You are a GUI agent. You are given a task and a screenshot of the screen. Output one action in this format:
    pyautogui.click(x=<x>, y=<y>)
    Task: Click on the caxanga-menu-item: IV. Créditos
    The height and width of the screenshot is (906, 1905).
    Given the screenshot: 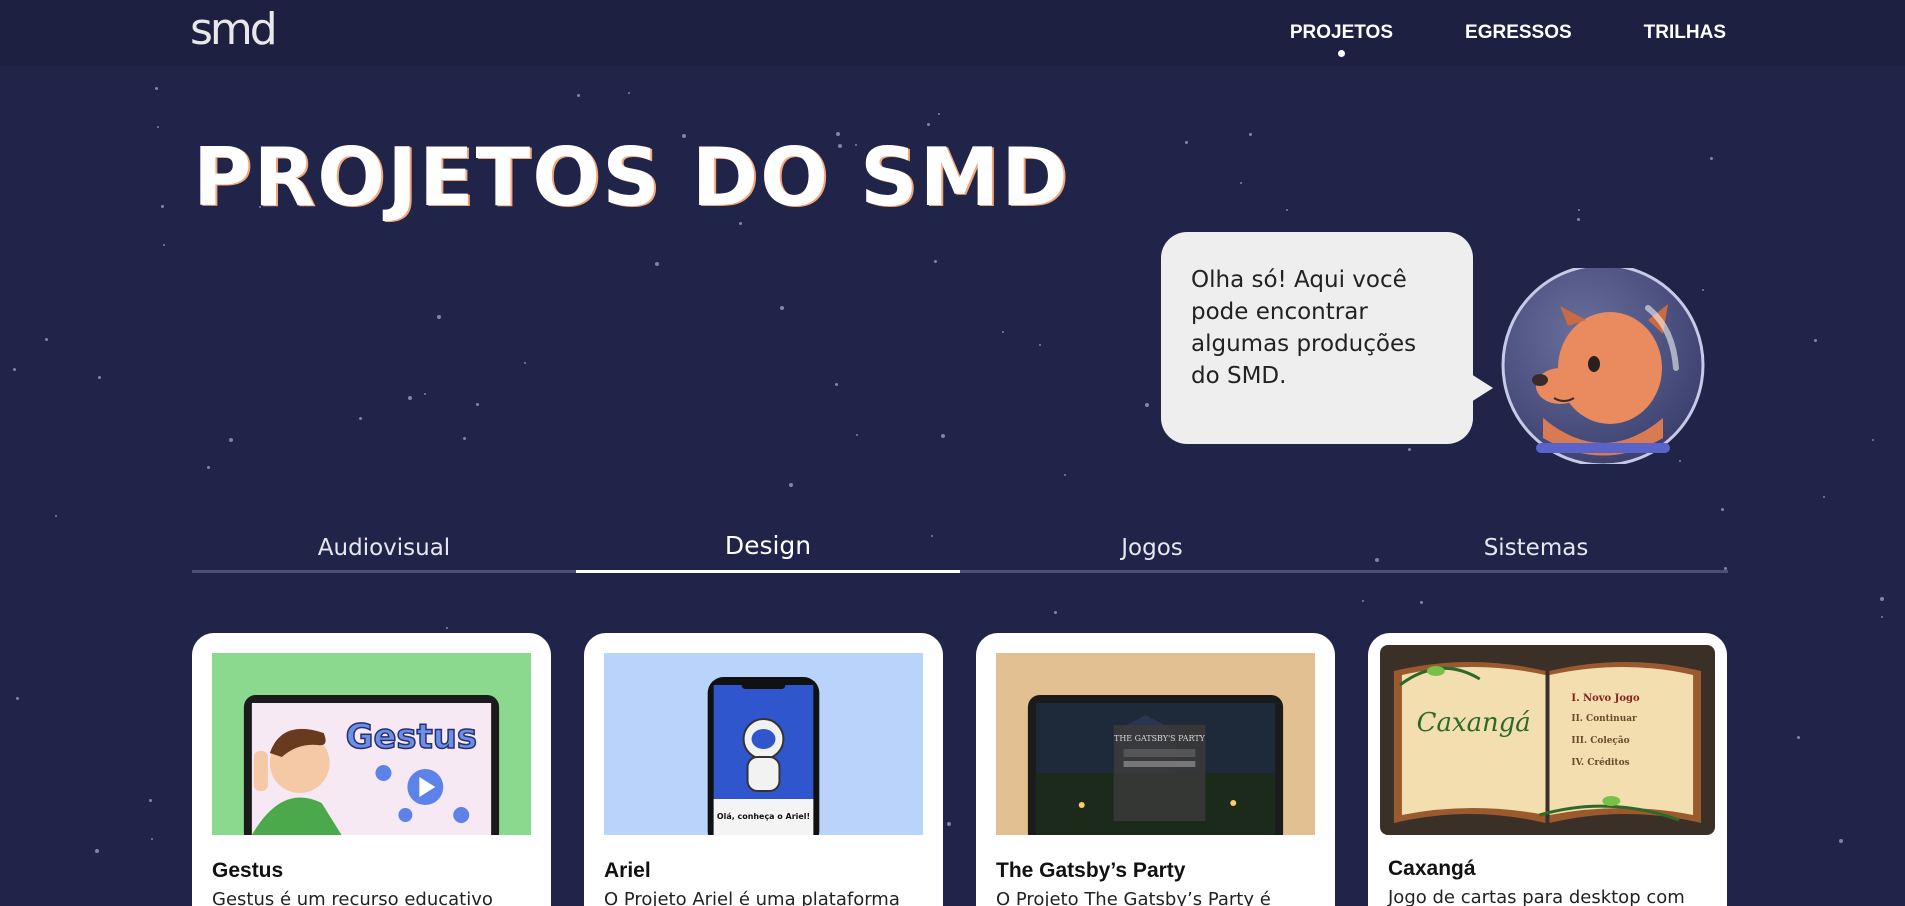 What is the action you would take?
    pyautogui.click(x=1600, y=762)
    